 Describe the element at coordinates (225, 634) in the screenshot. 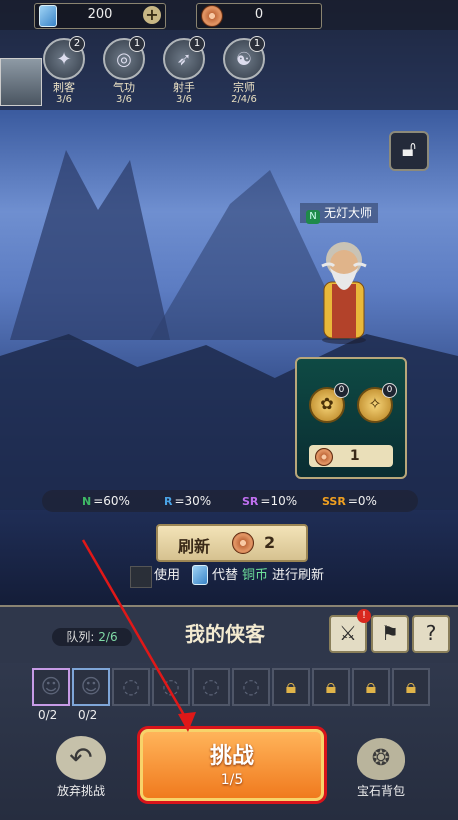

I see `my-heroes-title: 我的侠客` at that location.